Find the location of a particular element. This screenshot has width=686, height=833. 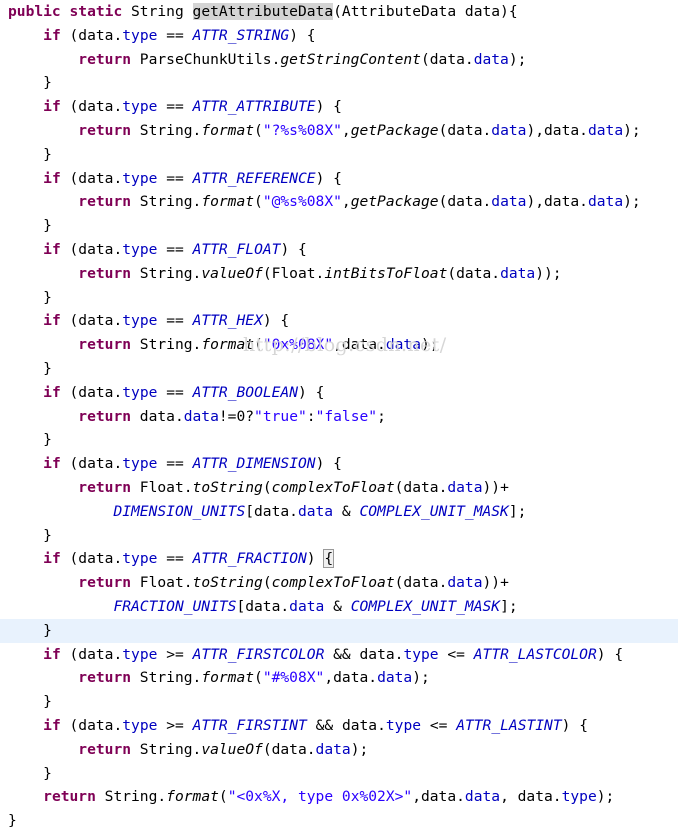

code-token: : is located at coordinates (311, 416).